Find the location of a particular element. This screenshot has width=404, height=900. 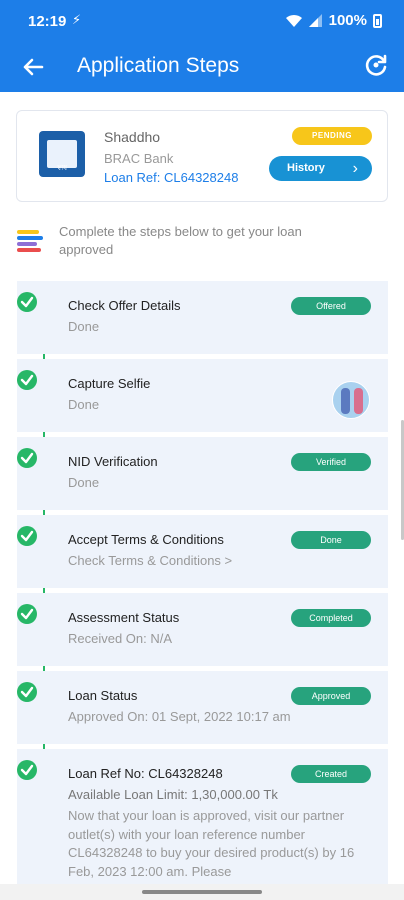

signal-icon is located at coordinates (315, 20).